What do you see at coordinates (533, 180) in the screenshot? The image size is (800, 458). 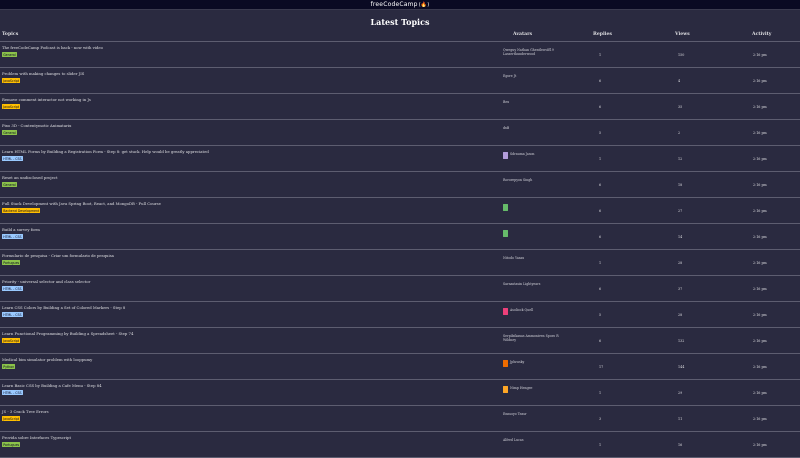 I see `avatars-cell: Rororepyon Singh` at bounding box center [533, 180].